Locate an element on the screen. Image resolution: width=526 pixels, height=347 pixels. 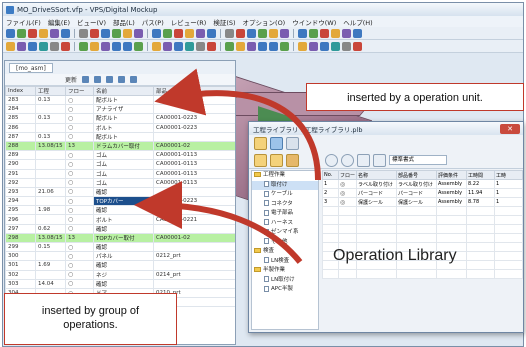
lcol-no: No. is located at coordinates (330, 175).